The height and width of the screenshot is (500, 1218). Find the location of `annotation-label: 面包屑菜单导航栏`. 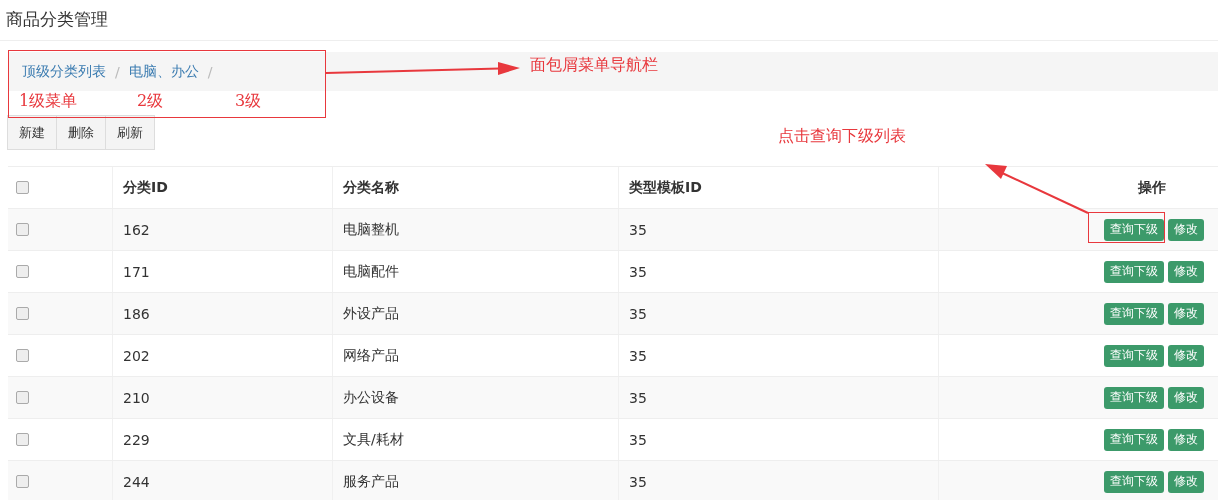

annotation-label: 面包屑菜单导航栏 is located at coordinates (594, 65).